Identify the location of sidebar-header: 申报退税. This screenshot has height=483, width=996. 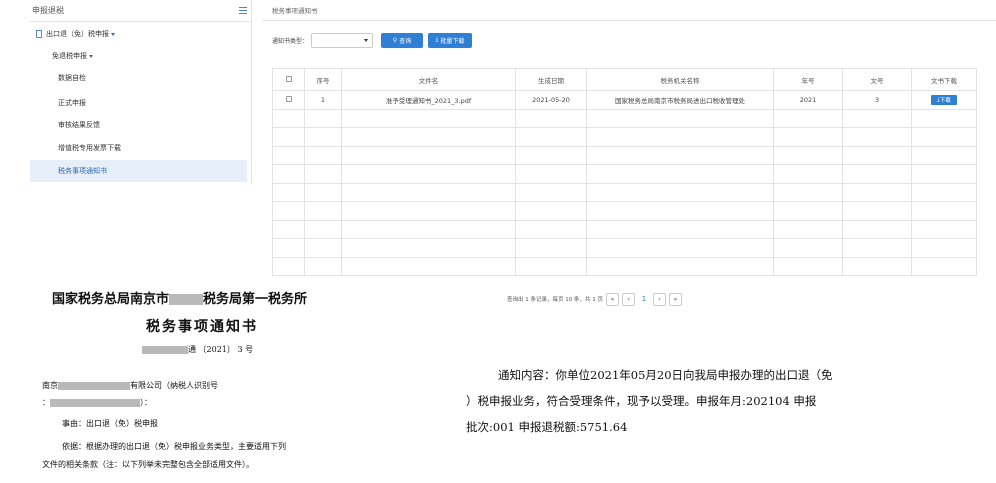
(140, 11).